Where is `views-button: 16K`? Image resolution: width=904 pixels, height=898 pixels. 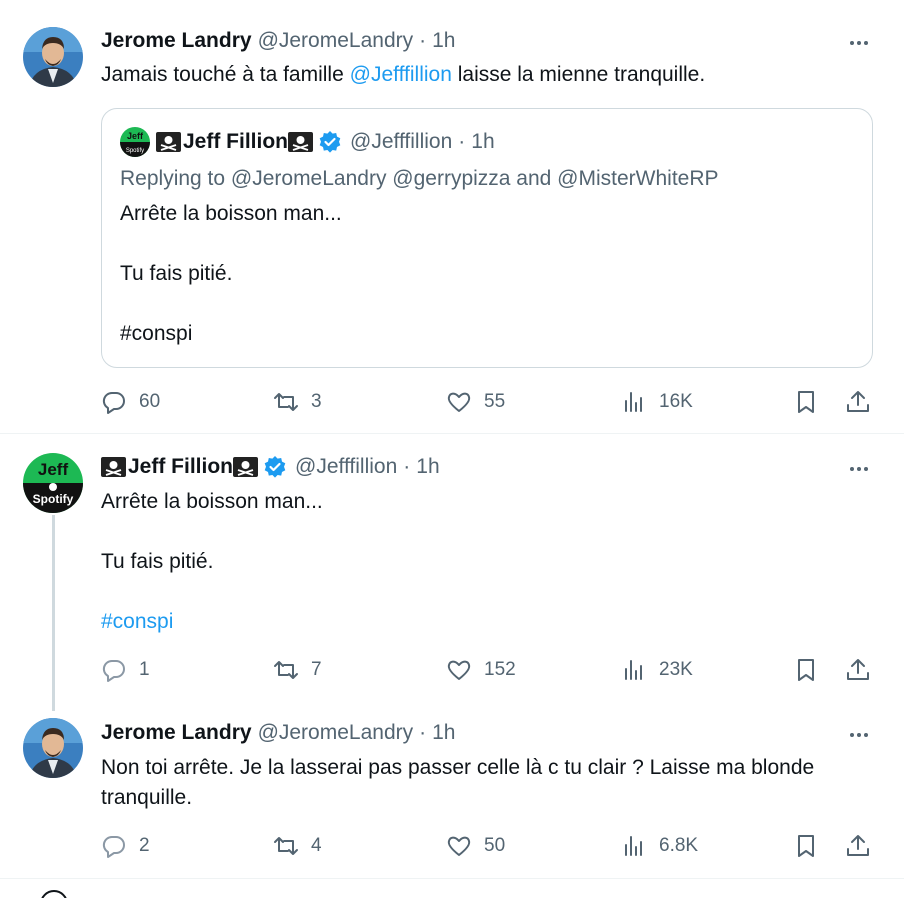 views-button: 16K is located at coordinates (657, 402).